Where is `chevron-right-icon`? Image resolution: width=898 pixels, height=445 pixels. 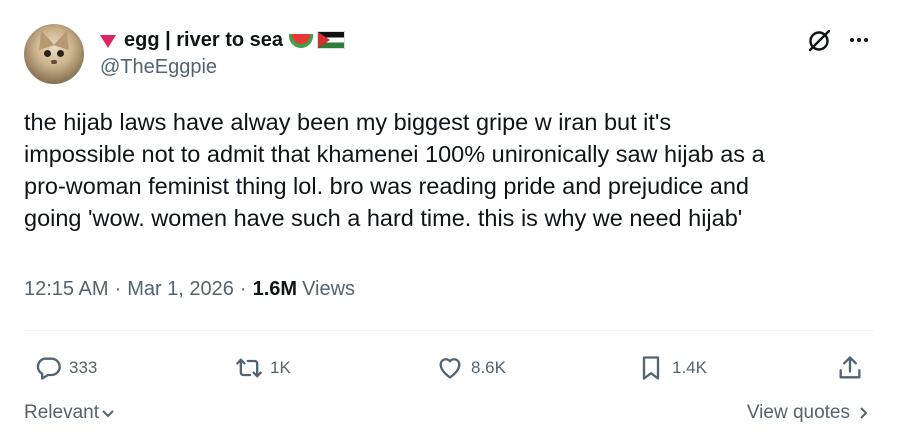 chevron-right-icon is located at coordinates (864, 413).